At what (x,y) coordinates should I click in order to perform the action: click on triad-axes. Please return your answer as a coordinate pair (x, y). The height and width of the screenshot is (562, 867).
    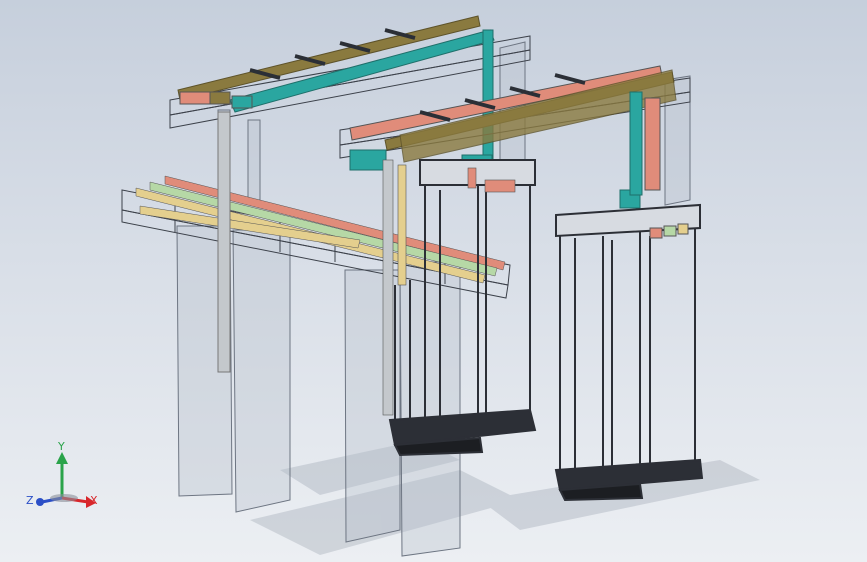
    Looking at the image, I should click on (66, 480).